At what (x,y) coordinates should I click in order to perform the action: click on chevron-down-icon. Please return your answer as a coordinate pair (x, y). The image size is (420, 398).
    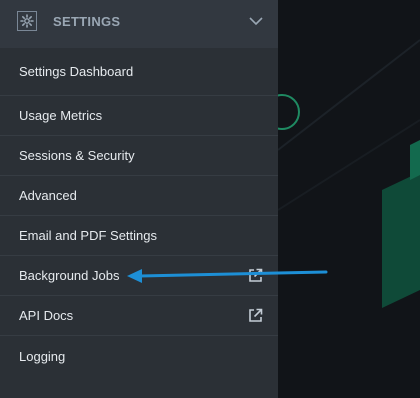
    Looking at the image, I should click on (256, 21).